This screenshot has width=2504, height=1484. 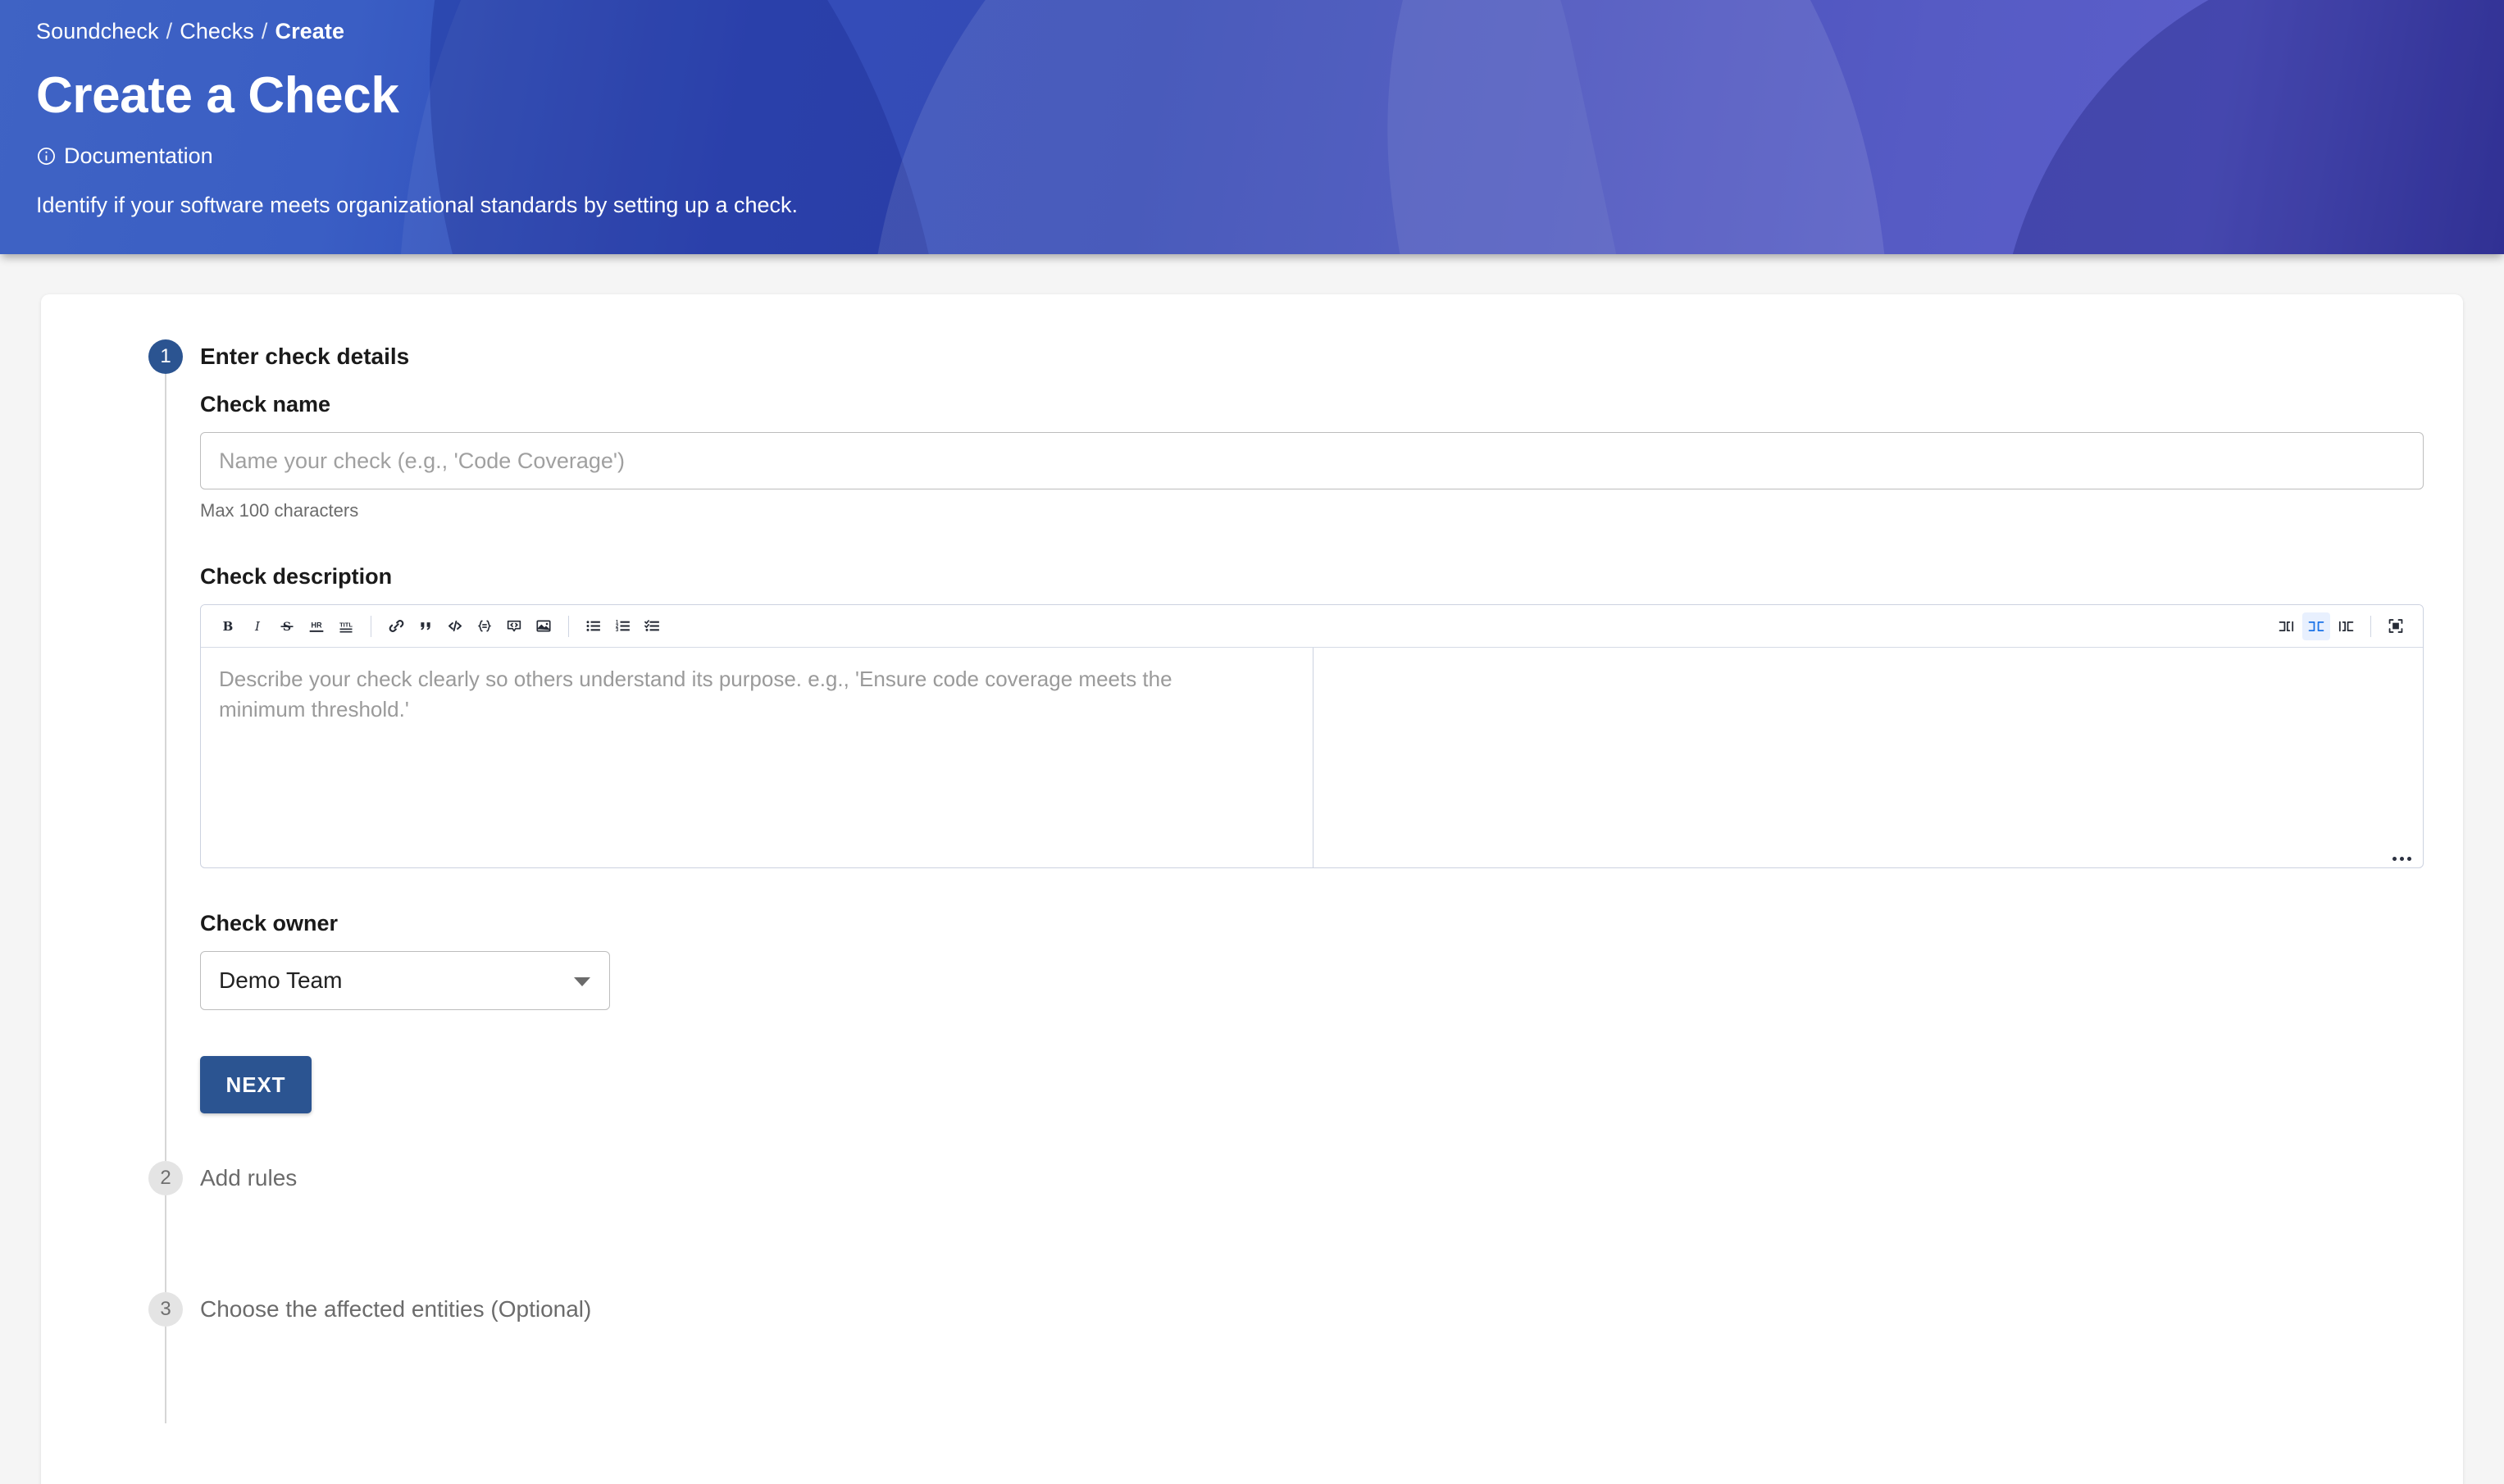 What do you see at coordinates (217, 96) in the screenshot?
I see `page-title: Create a Check` at bounding box center [217, 96].